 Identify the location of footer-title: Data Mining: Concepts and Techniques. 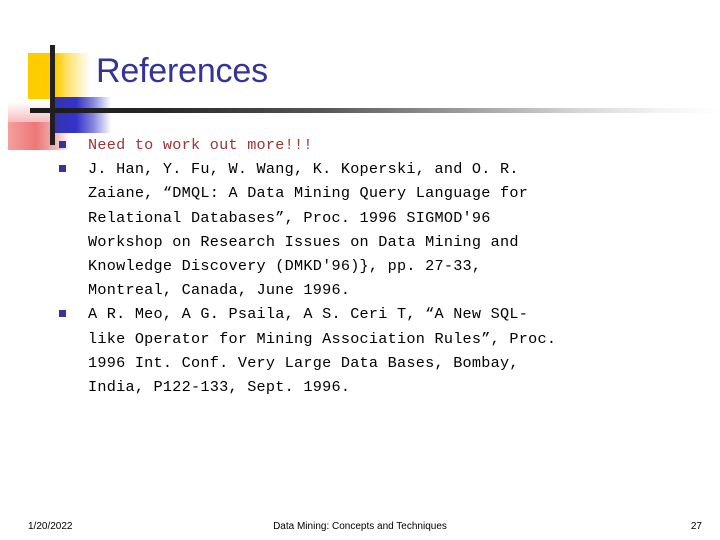
(360, 526).